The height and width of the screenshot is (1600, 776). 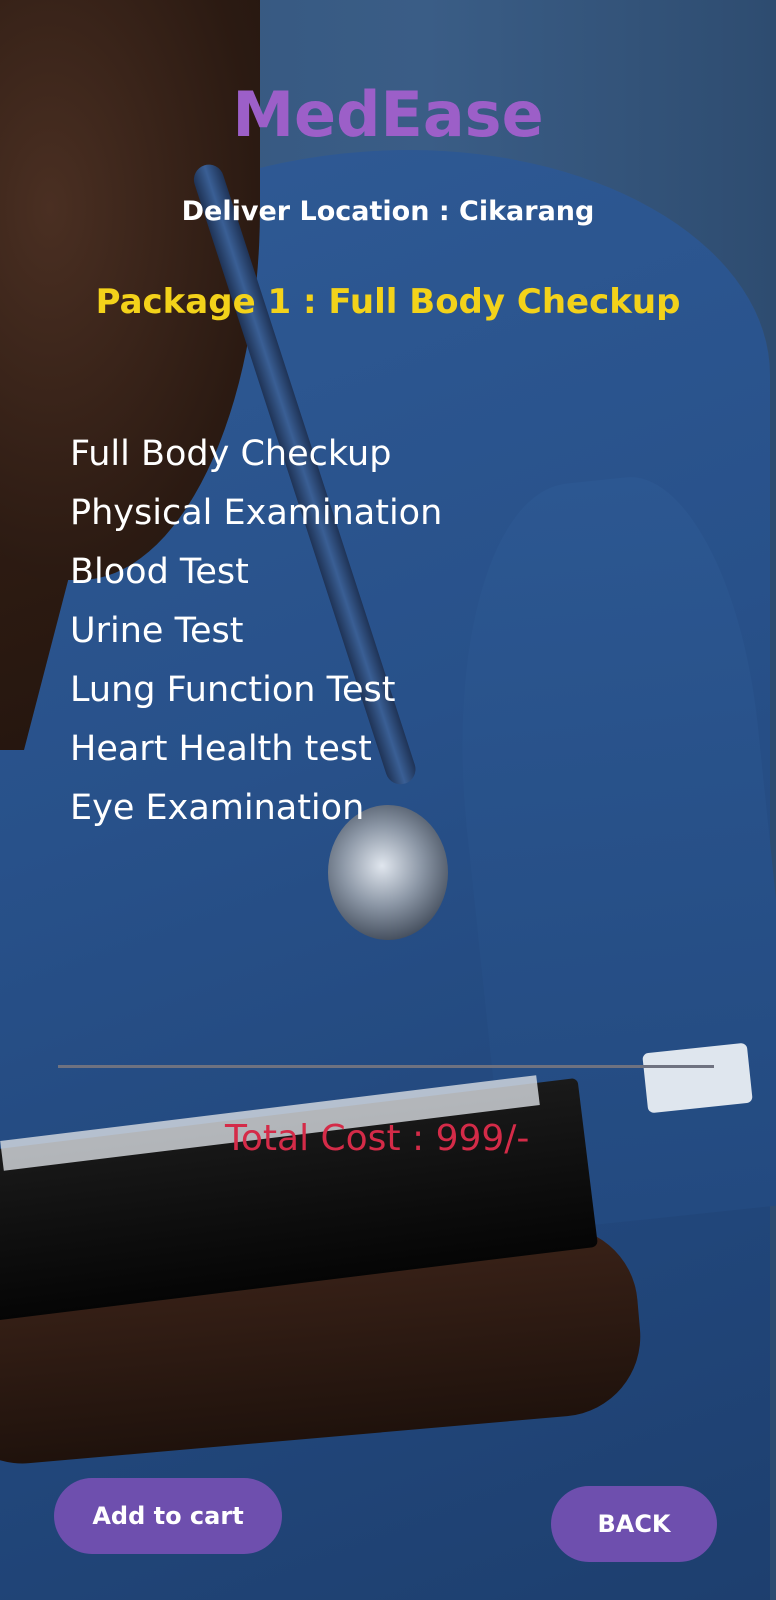 What do you see at coordinates (388, 302) in the screenshot?
I see `package-title: Package 1 : Full Body Checkup` at bounding box center [388, 302].